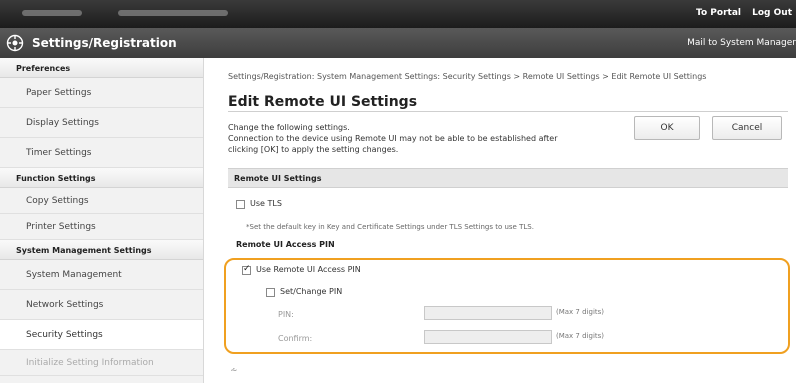 The image size is (796, 383). What do you see at coordinates (234, 371) in the screenshot?
I see `scroll-to-top-icon: ⩪` at bounding box center [234, 371].